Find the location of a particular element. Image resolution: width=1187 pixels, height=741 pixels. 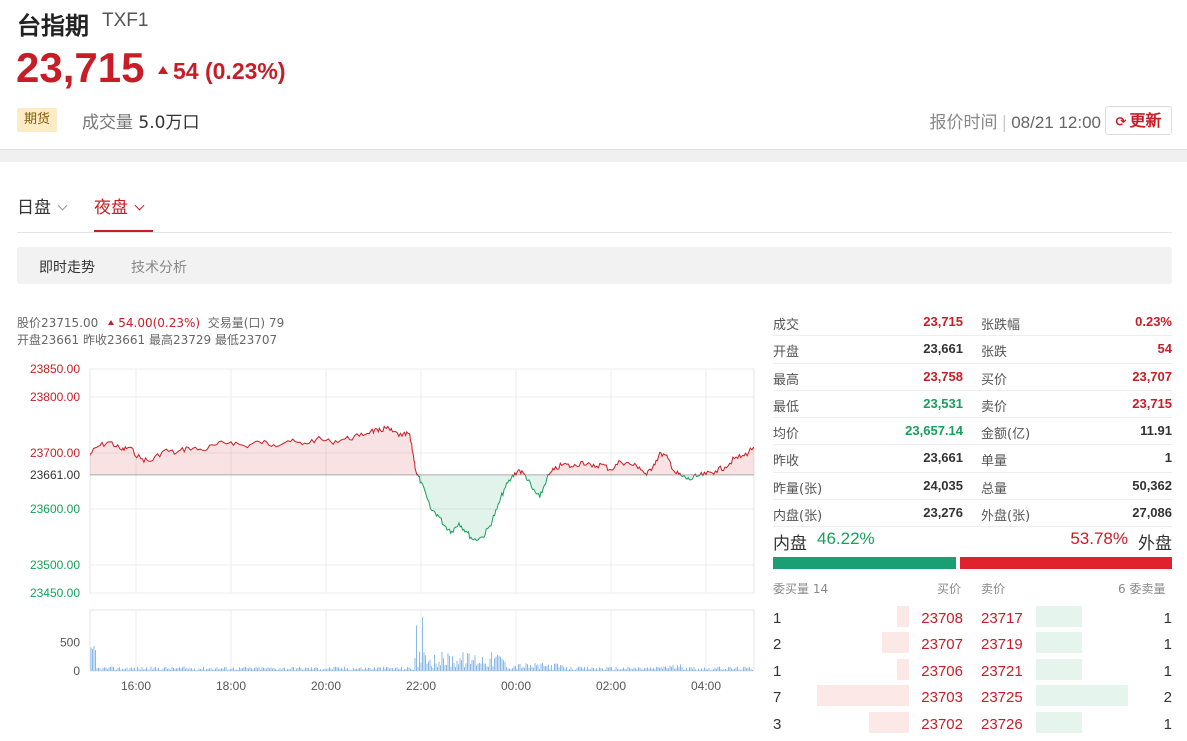

stat-row: 昨量(张) 24,035 总量 50,362 is located at coordinates (972, 487).